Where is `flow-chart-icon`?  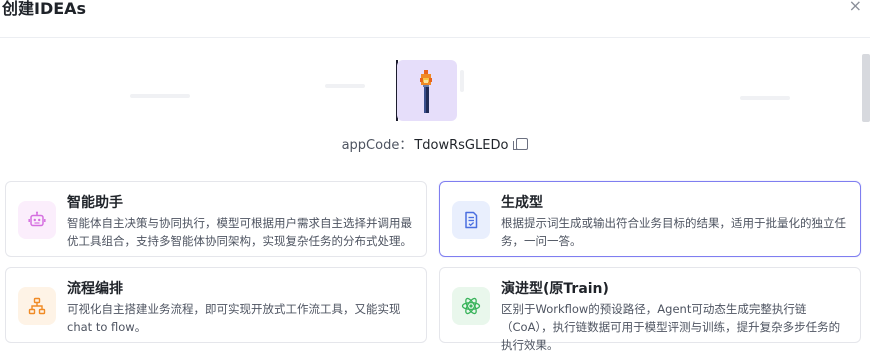
flow-chart-icon is located at coordinates (37, 306).